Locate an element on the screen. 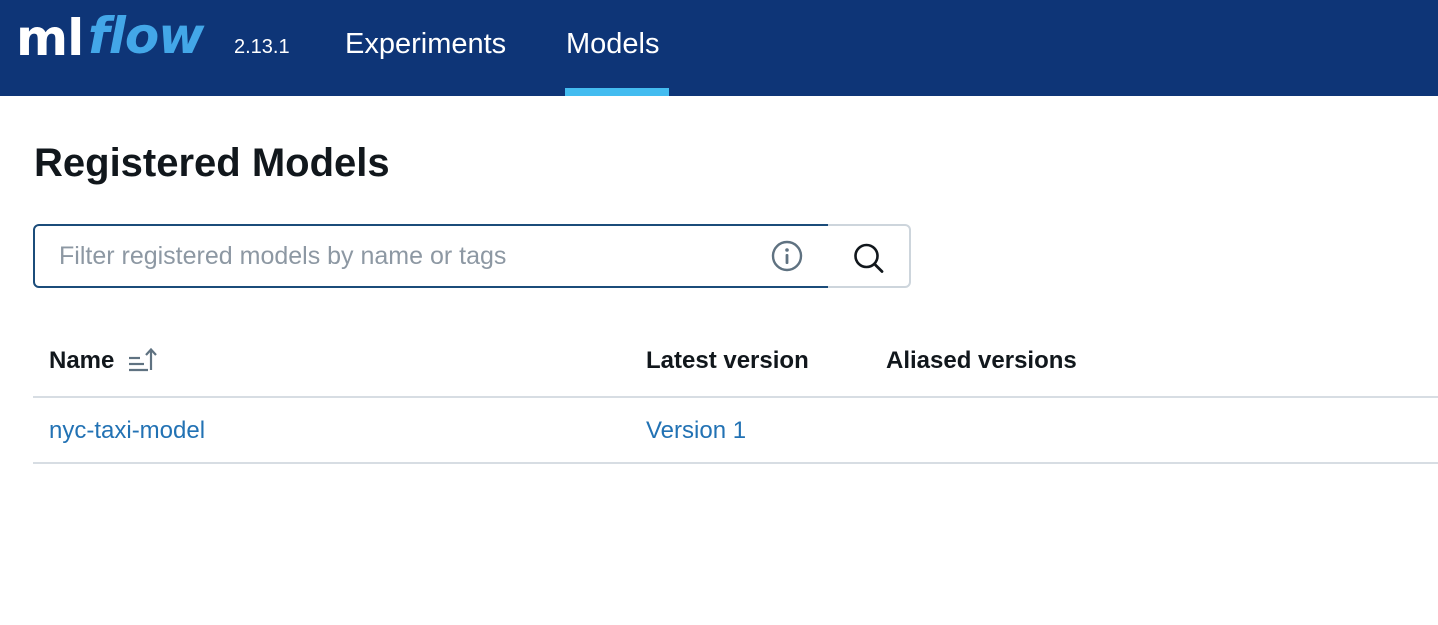 The height and width of the screenshot is (625, 1438). version-label: 2.13.1 is located at coordinates (262, 47).